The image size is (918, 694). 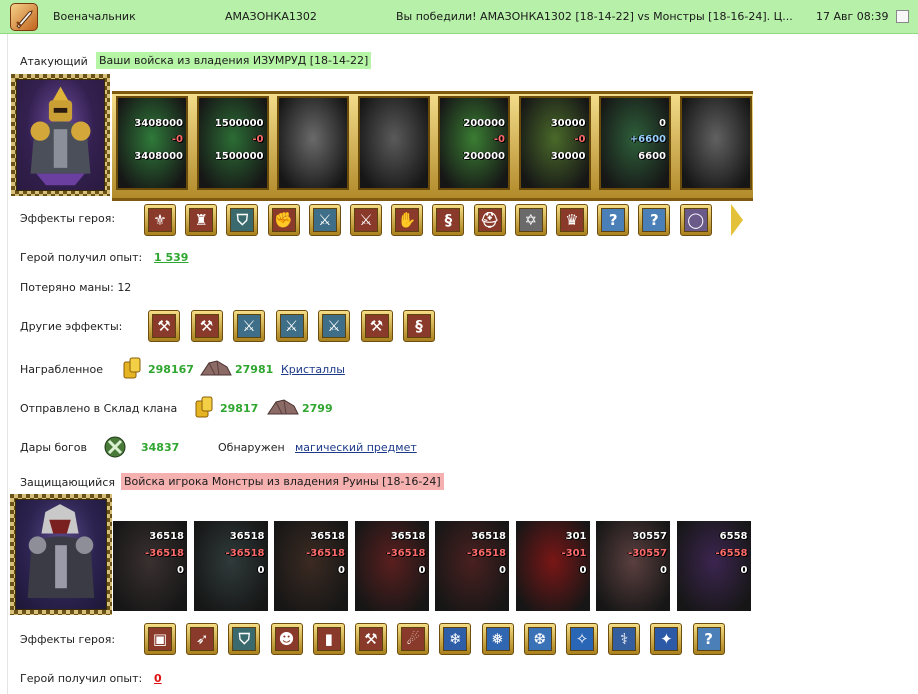 What do you see at coordinates (68, 218) in the screenshot?
I see `attacker-effects-label: Эффекты героя:` at bounding box center [68, 218].